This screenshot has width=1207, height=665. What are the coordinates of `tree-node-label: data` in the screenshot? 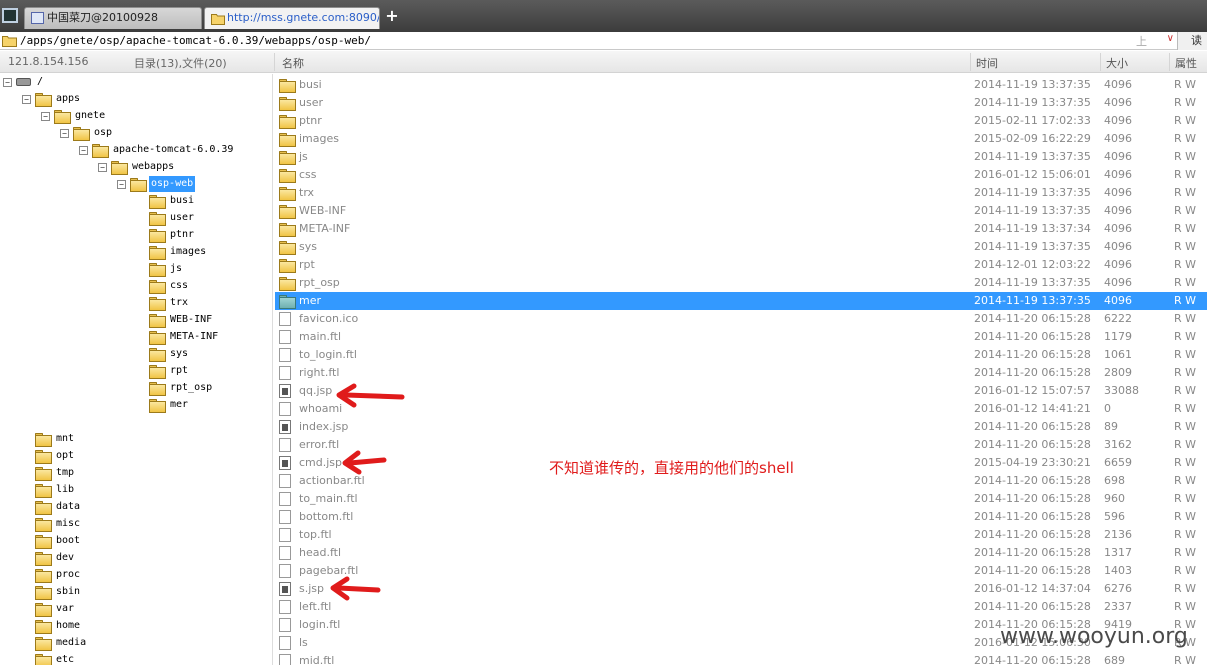 It's located at (68, 507).